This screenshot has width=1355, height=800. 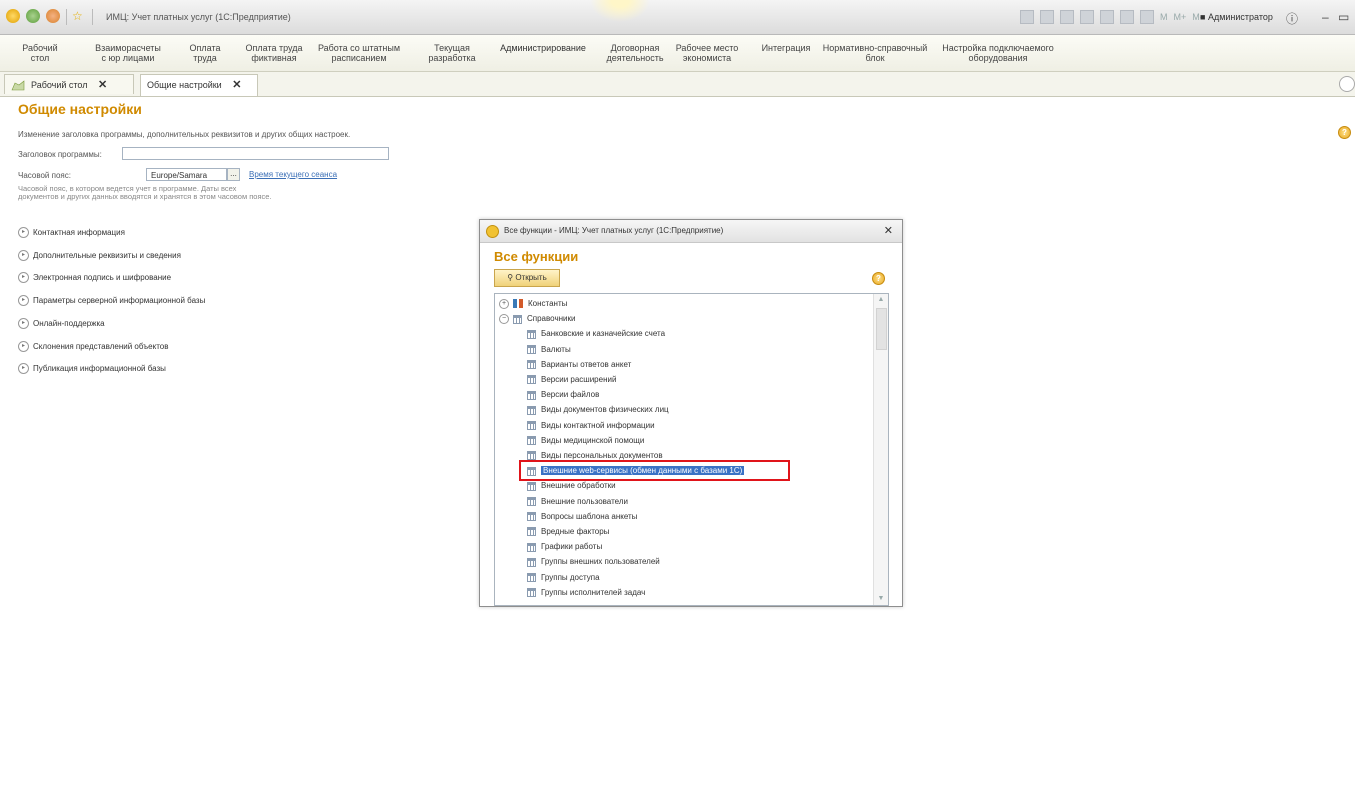 What do you see at coordinates (880, 449) in the screenshot?
I see `tree-scrollbar: ▲ ▼` at bounding box center [880, 449].